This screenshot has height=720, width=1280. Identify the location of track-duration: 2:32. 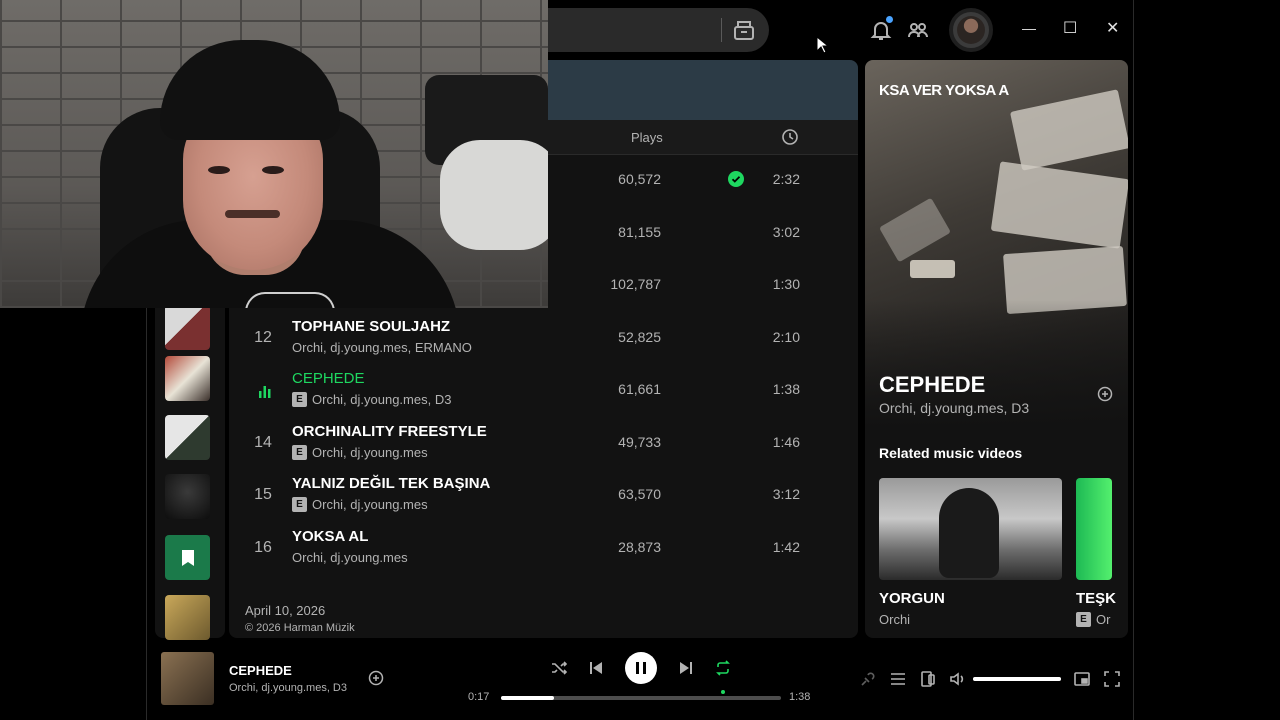
(786, 179).